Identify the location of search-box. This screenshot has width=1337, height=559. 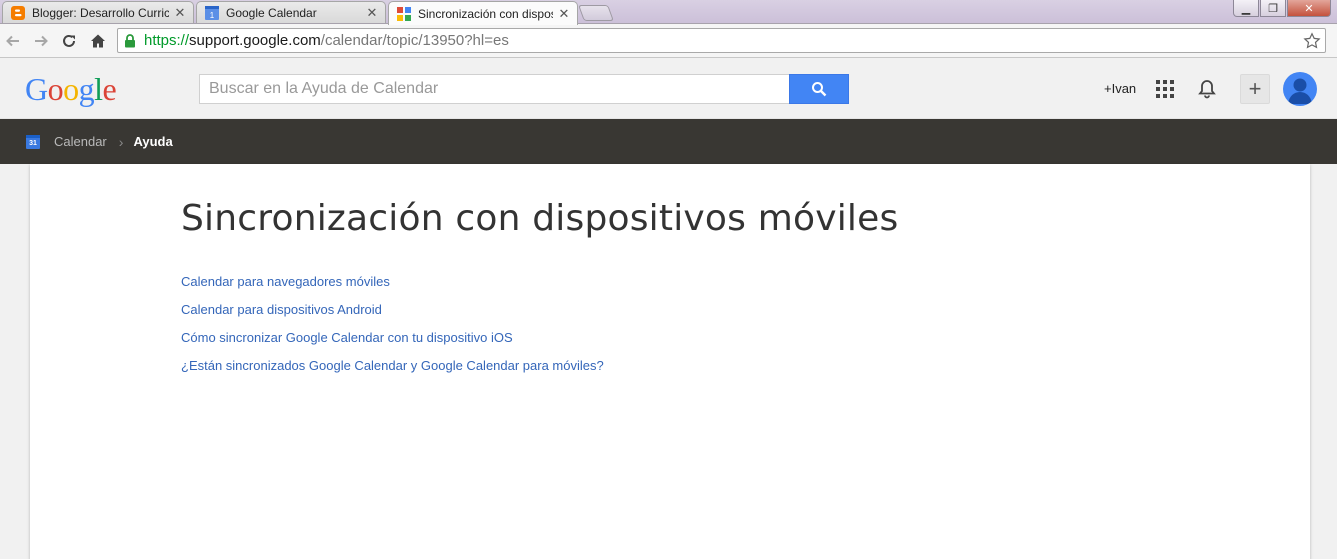
(494, 89).